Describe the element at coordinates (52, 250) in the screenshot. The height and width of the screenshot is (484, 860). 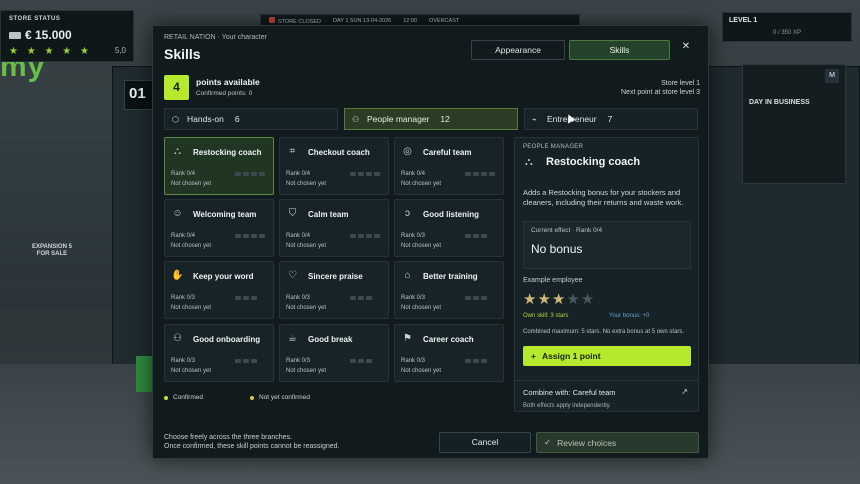
I see `expansion-sign: EXPANSION 5 FOR SALE` at that location.